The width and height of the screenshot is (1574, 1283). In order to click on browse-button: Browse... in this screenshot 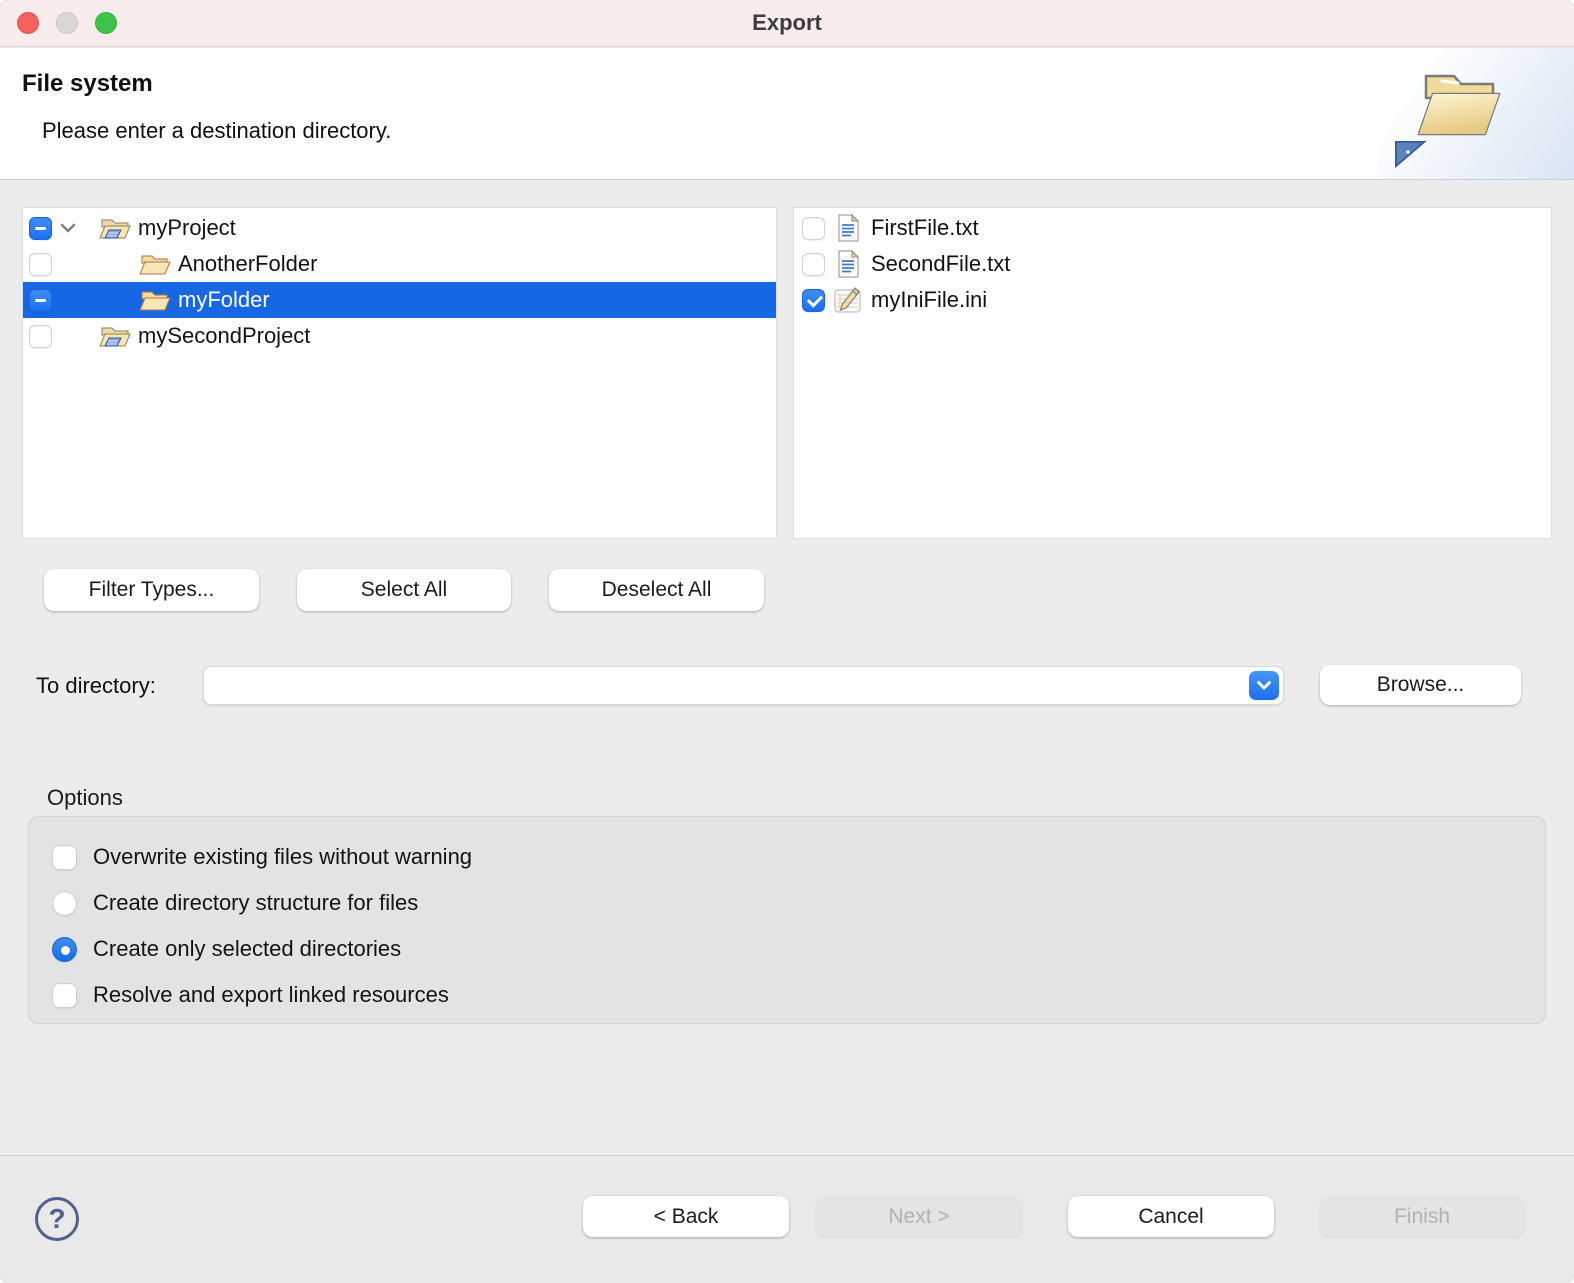, I will do `click(1420, 685)`.